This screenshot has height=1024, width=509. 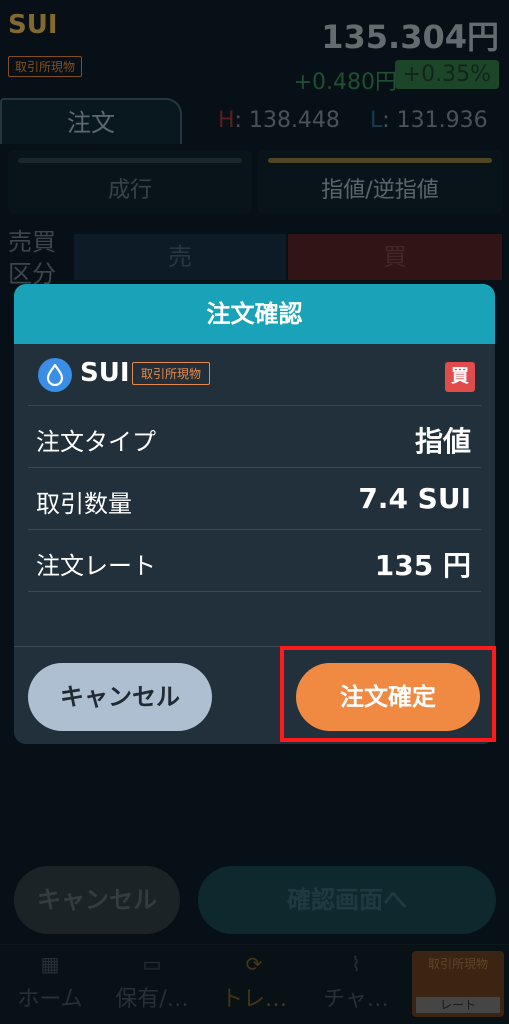 What do you see at coordinates (254, 314) in the screenshot?
I see `dialog-title: 注文確認` at bounding box center [254, 314].